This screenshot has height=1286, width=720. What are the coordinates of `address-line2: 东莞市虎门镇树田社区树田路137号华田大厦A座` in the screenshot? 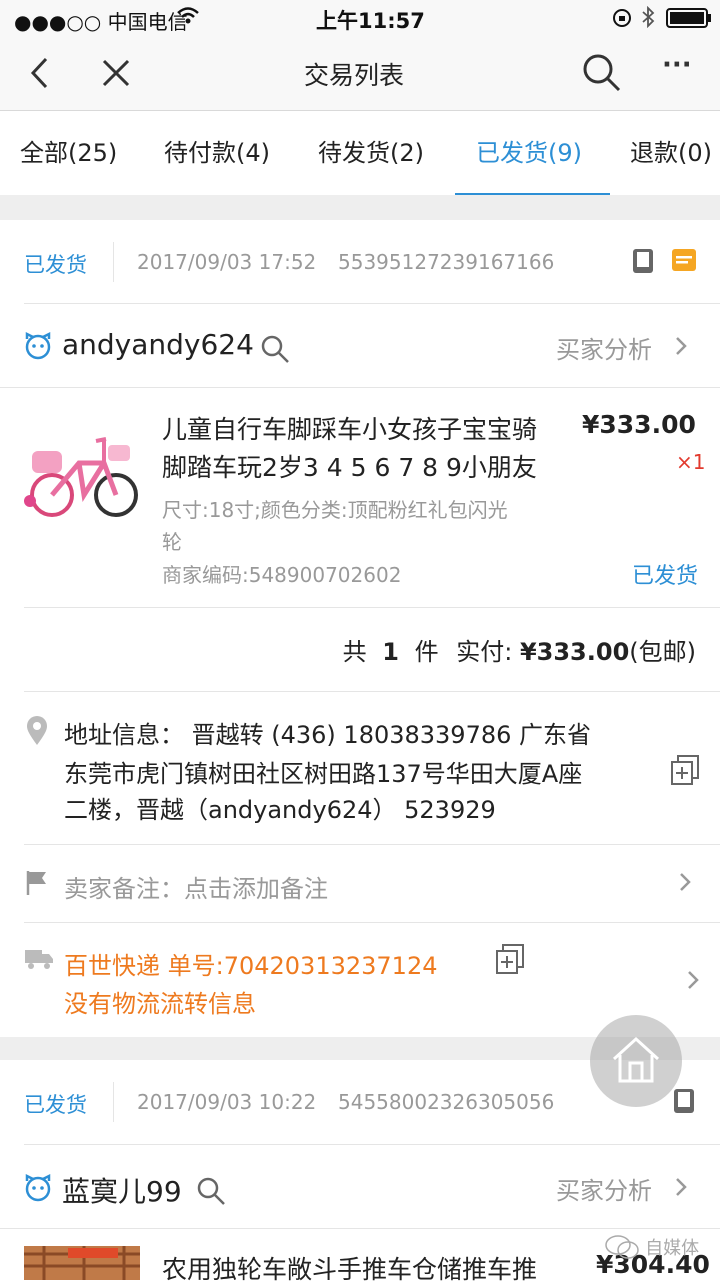 It's located at (323, 774).